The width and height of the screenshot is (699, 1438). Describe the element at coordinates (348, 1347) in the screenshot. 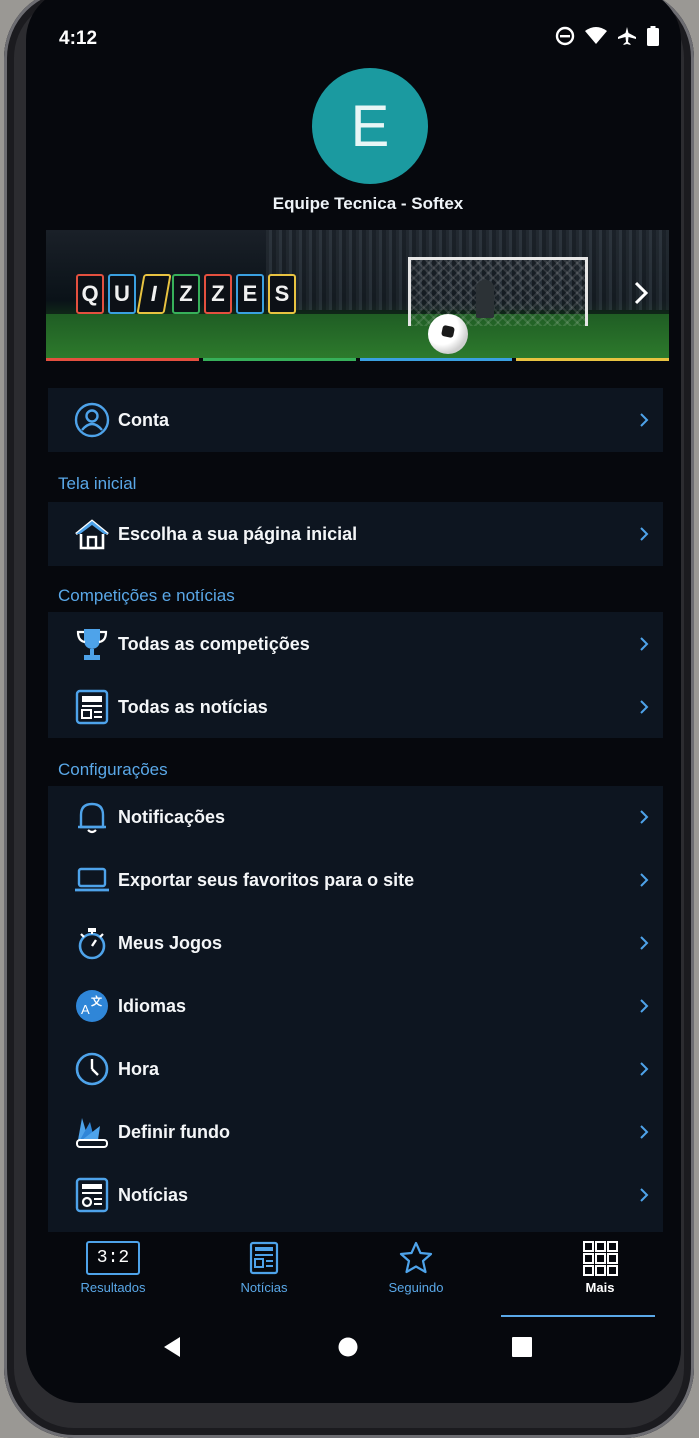

I see `home-button-icon` at that location.